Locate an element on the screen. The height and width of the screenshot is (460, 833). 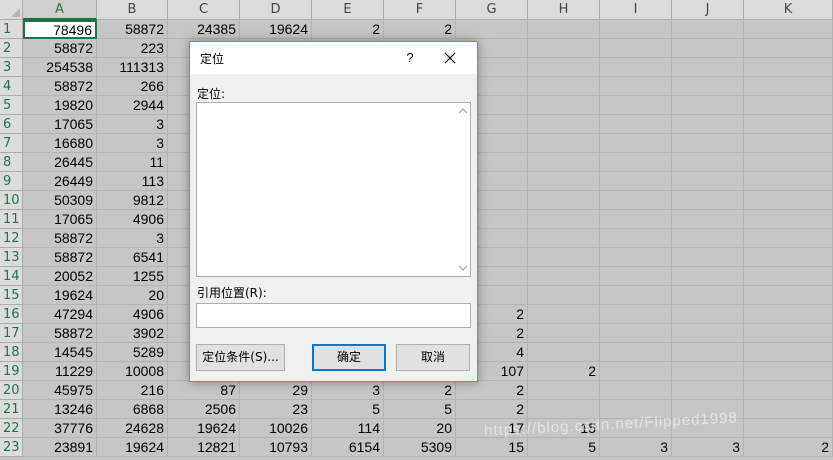
cell-i11 is located at coordinates (636, 219).